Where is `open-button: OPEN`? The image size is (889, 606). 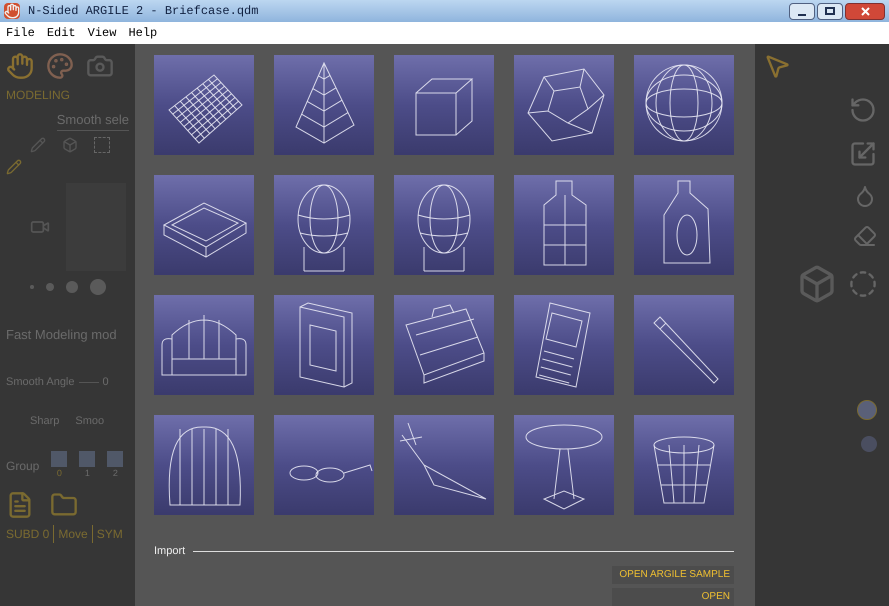 open-button: OPEN is located at coordinates (673, 597).